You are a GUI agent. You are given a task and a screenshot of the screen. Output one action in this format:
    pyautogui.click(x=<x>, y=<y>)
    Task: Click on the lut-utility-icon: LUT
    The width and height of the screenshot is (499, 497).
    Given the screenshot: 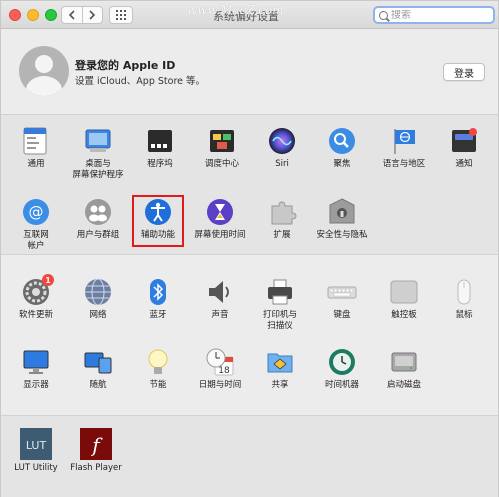 What is the action you would take?
    pyautogui.click(x=36, y=444)
    